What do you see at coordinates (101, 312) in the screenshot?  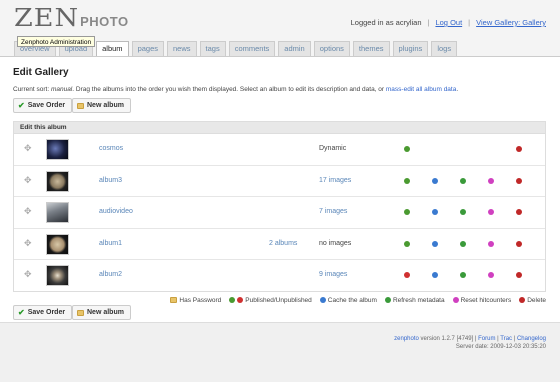 I see `new-album-button-bottom: New album` at bounding box center [101, 312].